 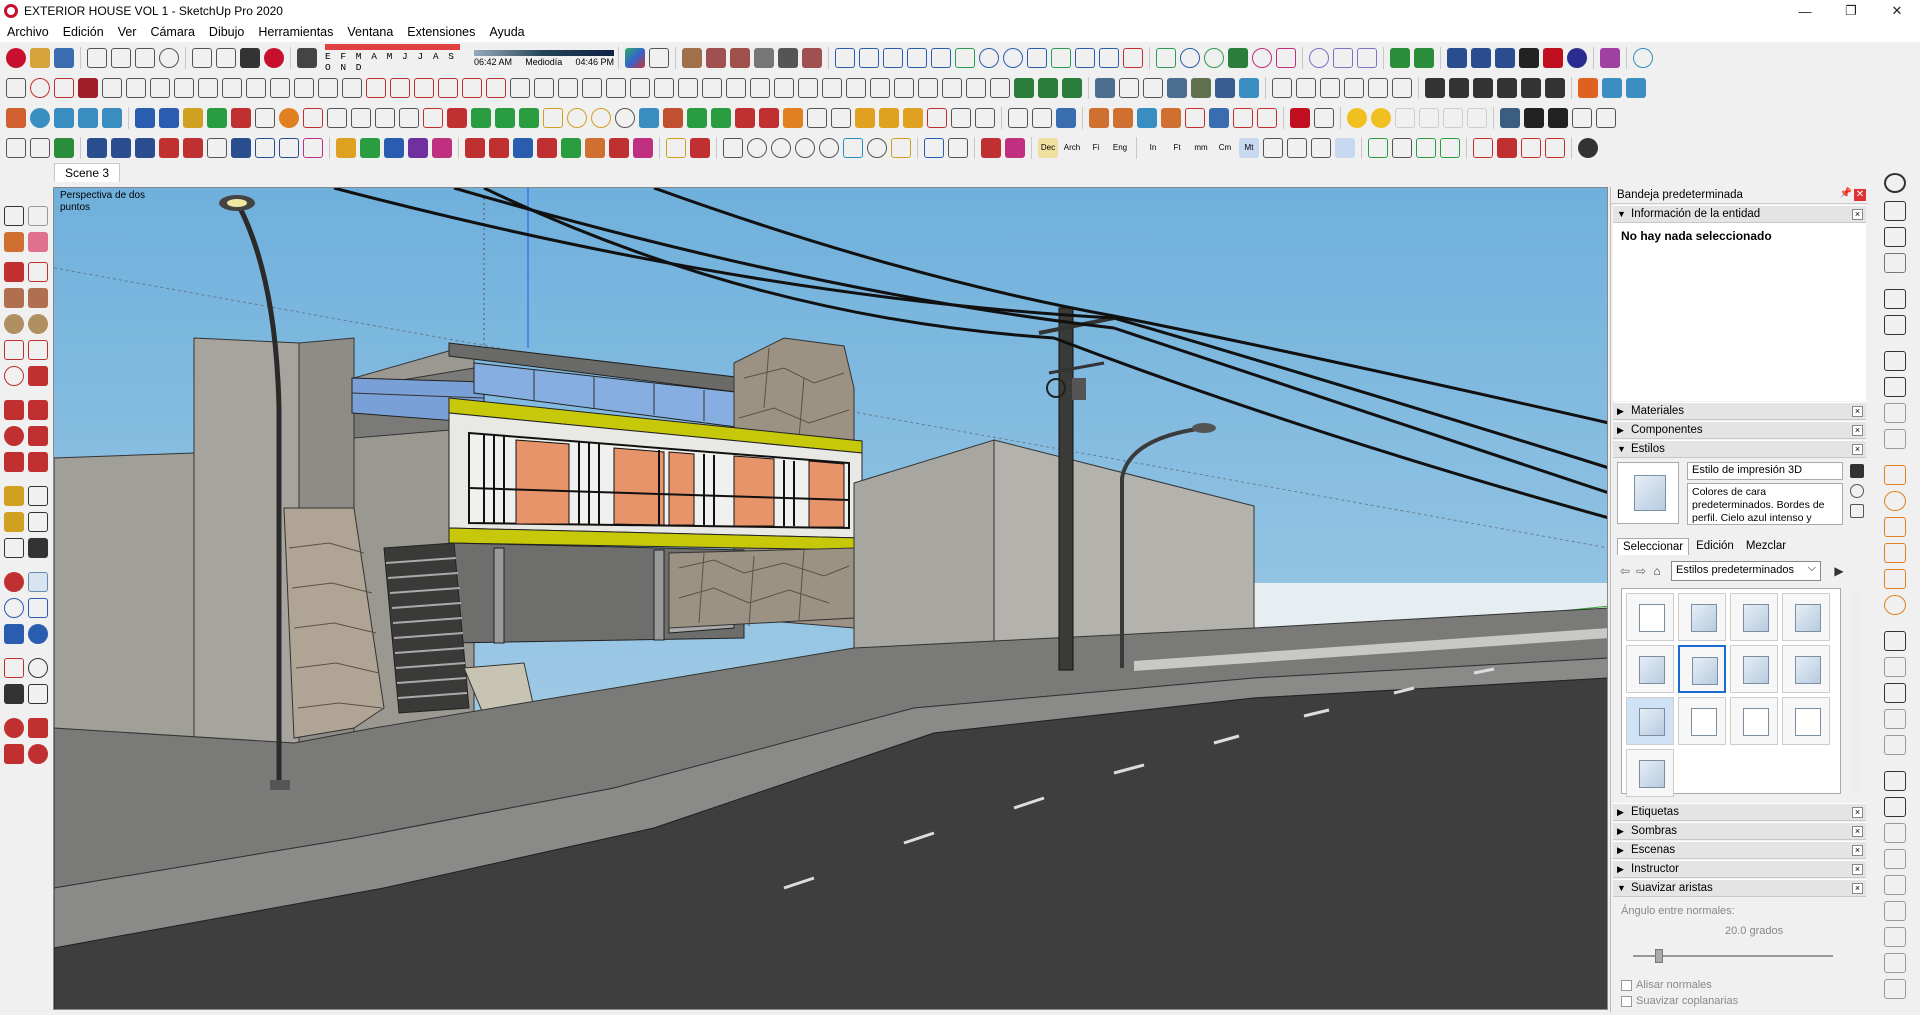 What do you see at coordinates (38, 436) in the screenshot?
I see `follow-me-icon` at bounding box center [38, 436].